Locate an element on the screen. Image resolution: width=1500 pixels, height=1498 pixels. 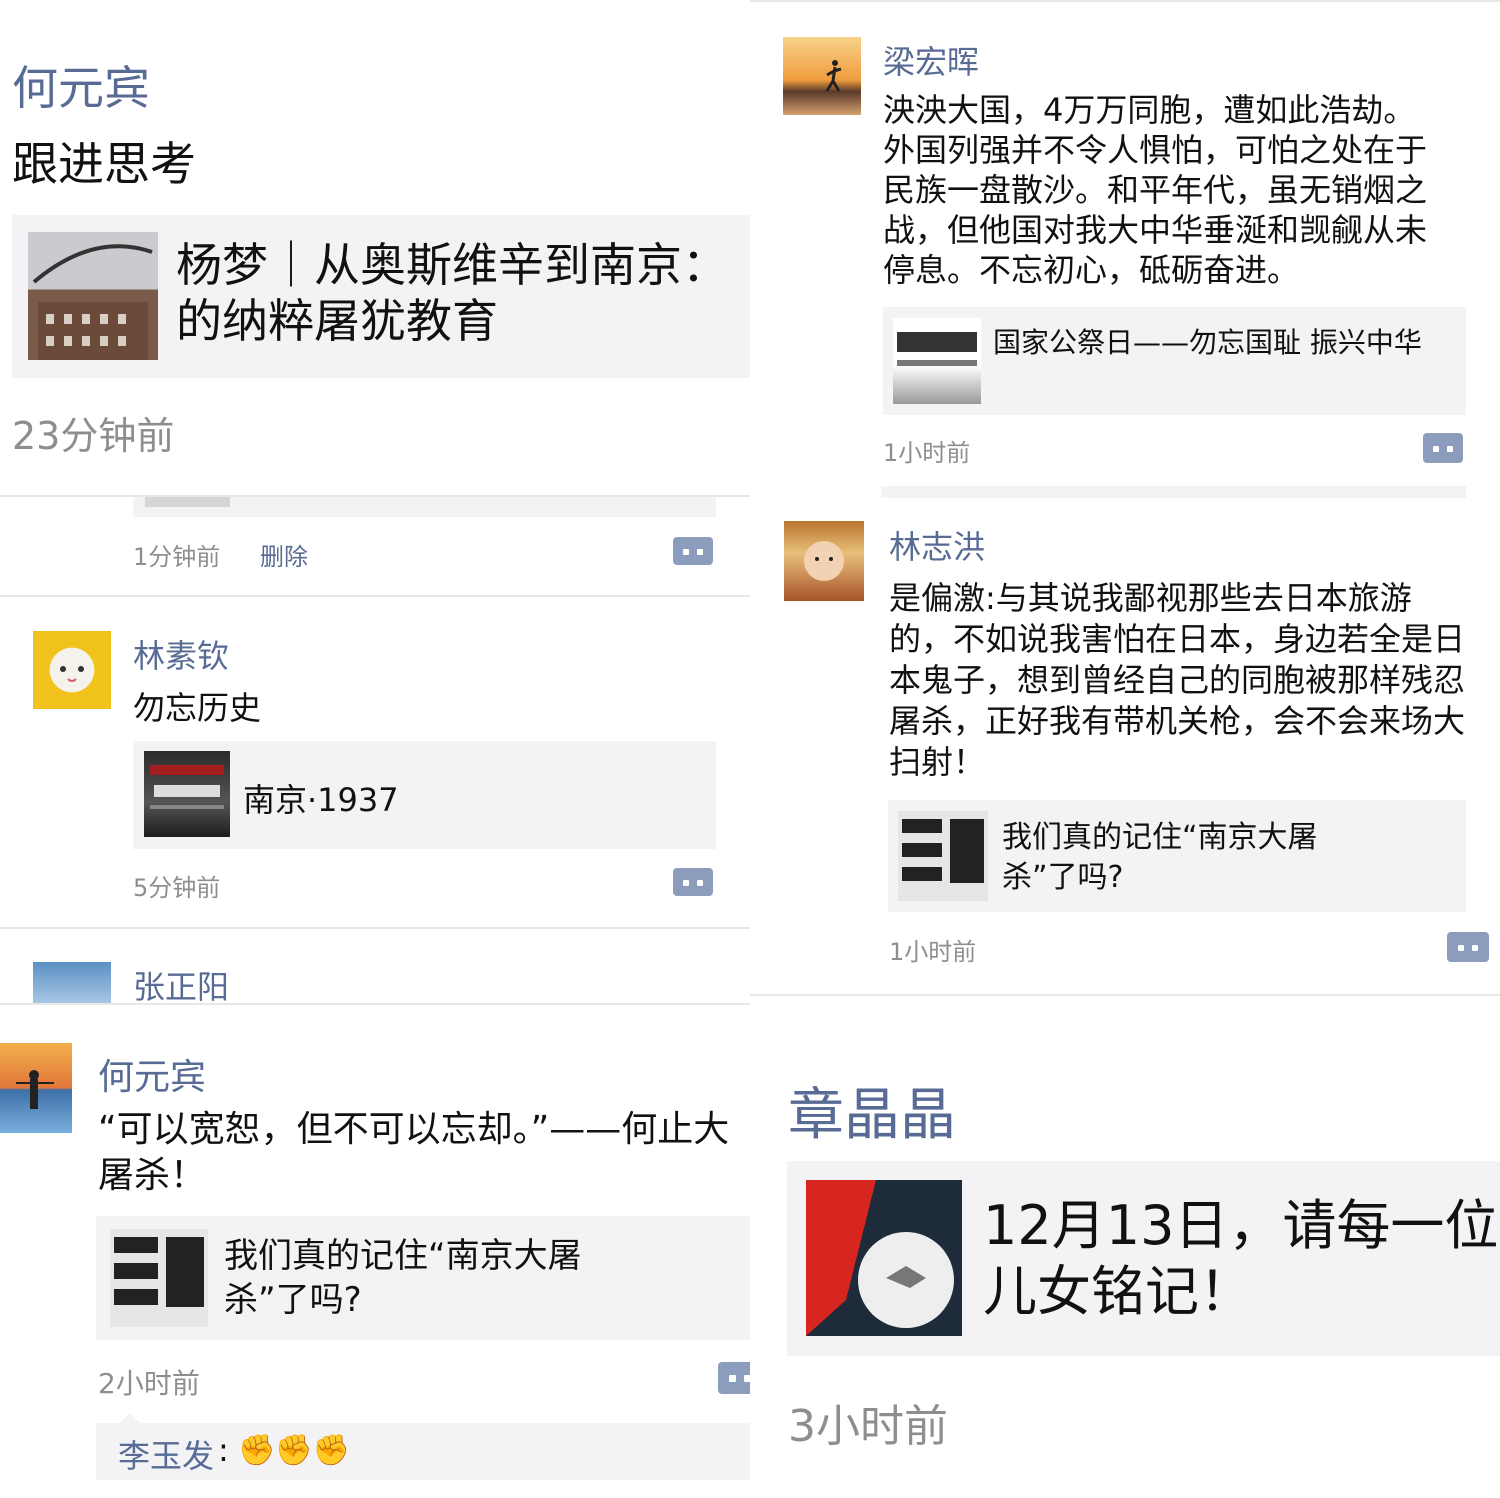
article-title: 12月13日，请每一位儿女铭记！ is located at coordinates (1241, 1258).